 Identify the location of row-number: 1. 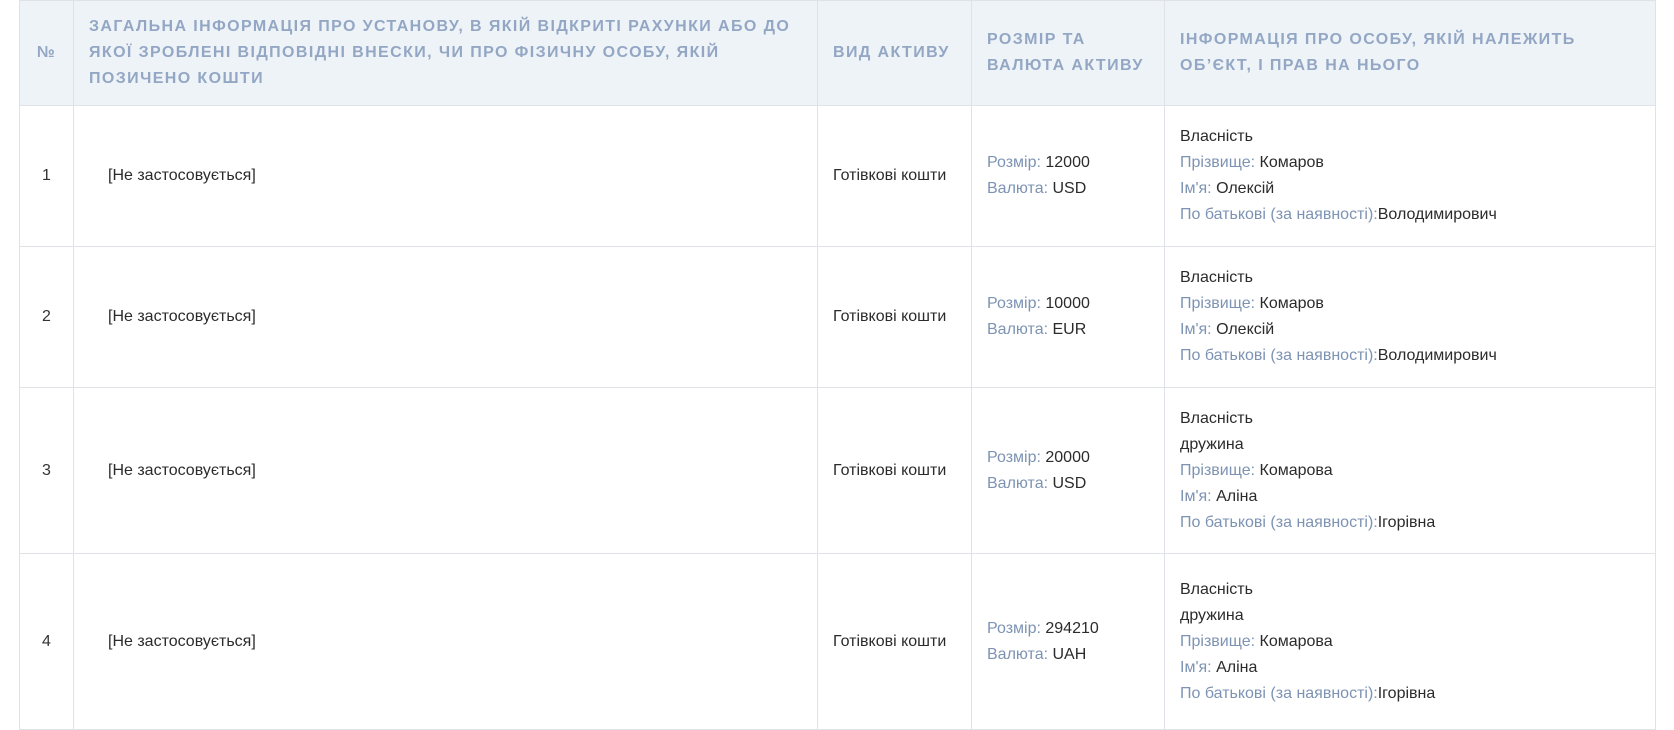
(46, 176).